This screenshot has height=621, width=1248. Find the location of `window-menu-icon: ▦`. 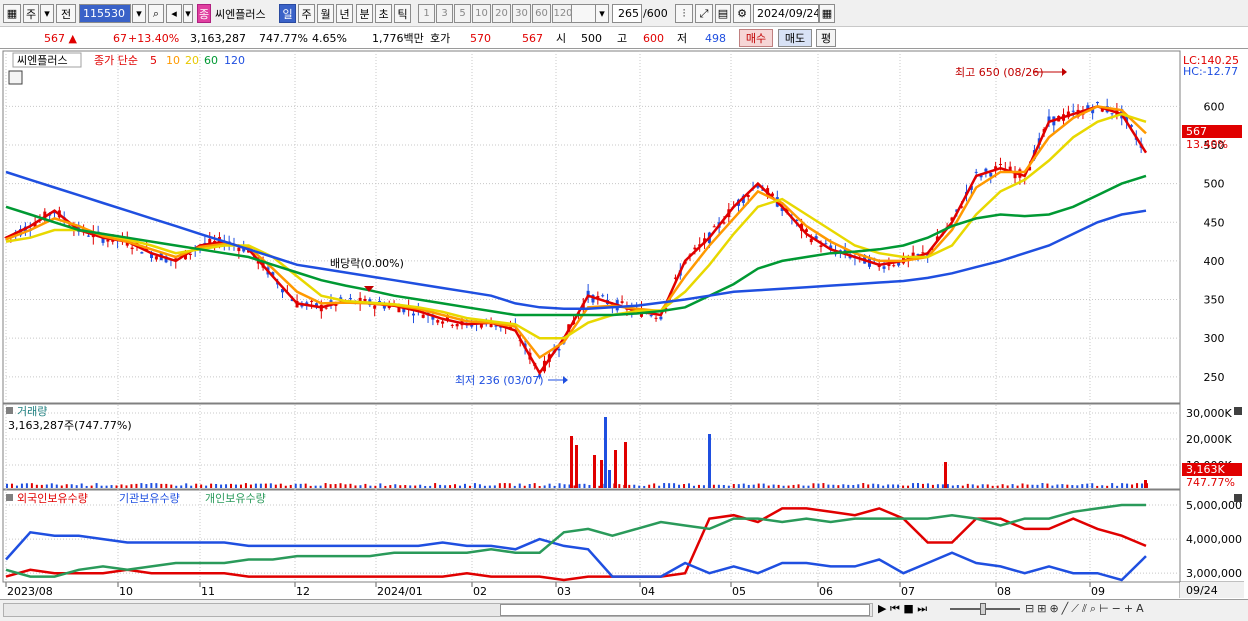

window-menu-icon: ▦ is located at coordinates (12, 13).